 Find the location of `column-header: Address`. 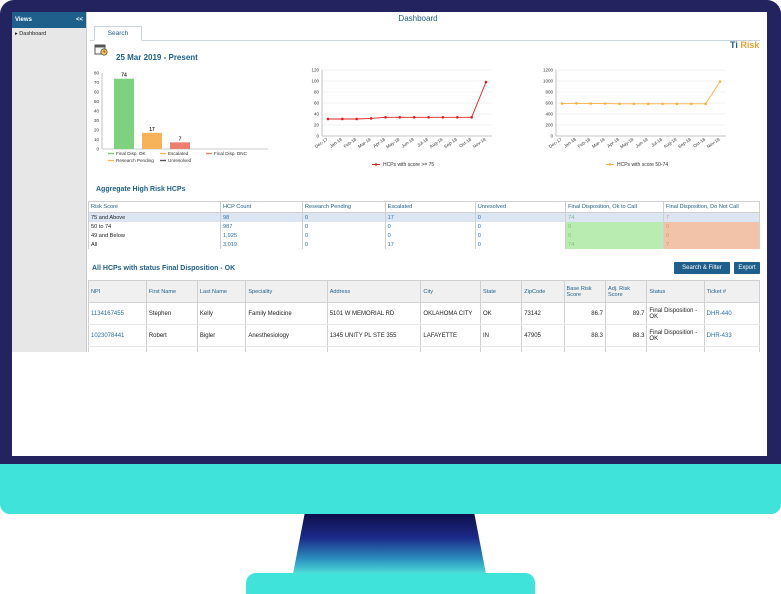

column-header: Address is located at coordinates (374, 291).